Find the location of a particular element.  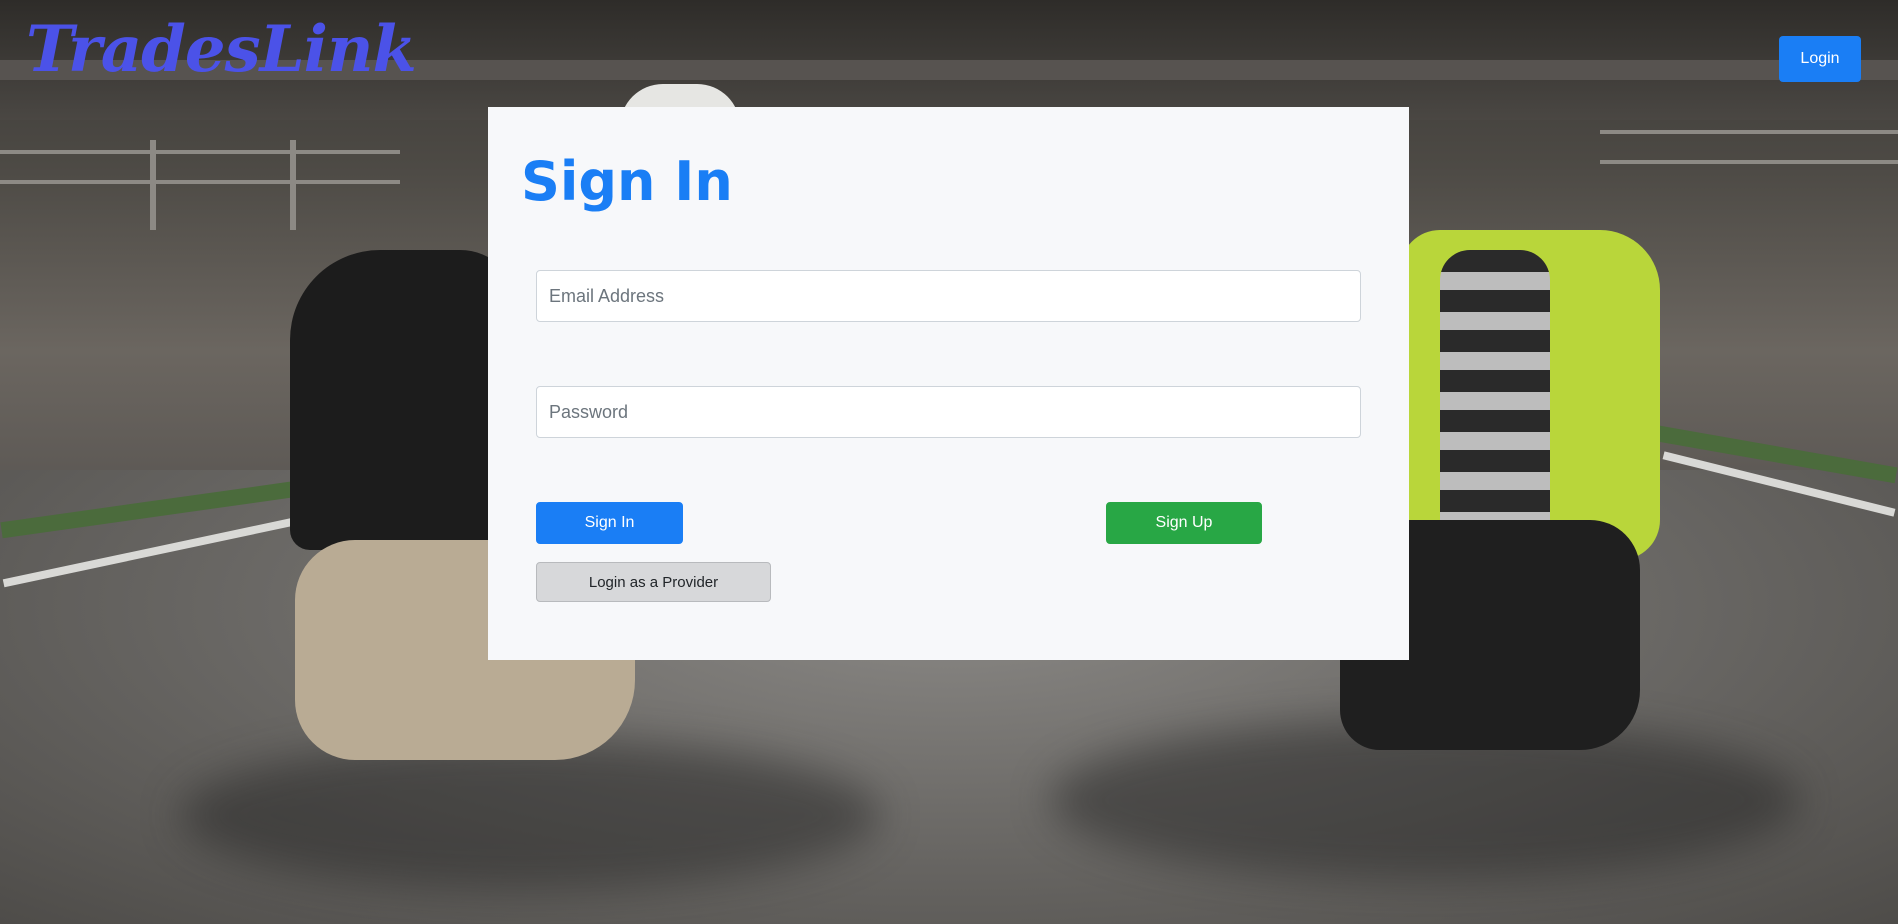

login-button: Login is located at coordinates (1820, 59).